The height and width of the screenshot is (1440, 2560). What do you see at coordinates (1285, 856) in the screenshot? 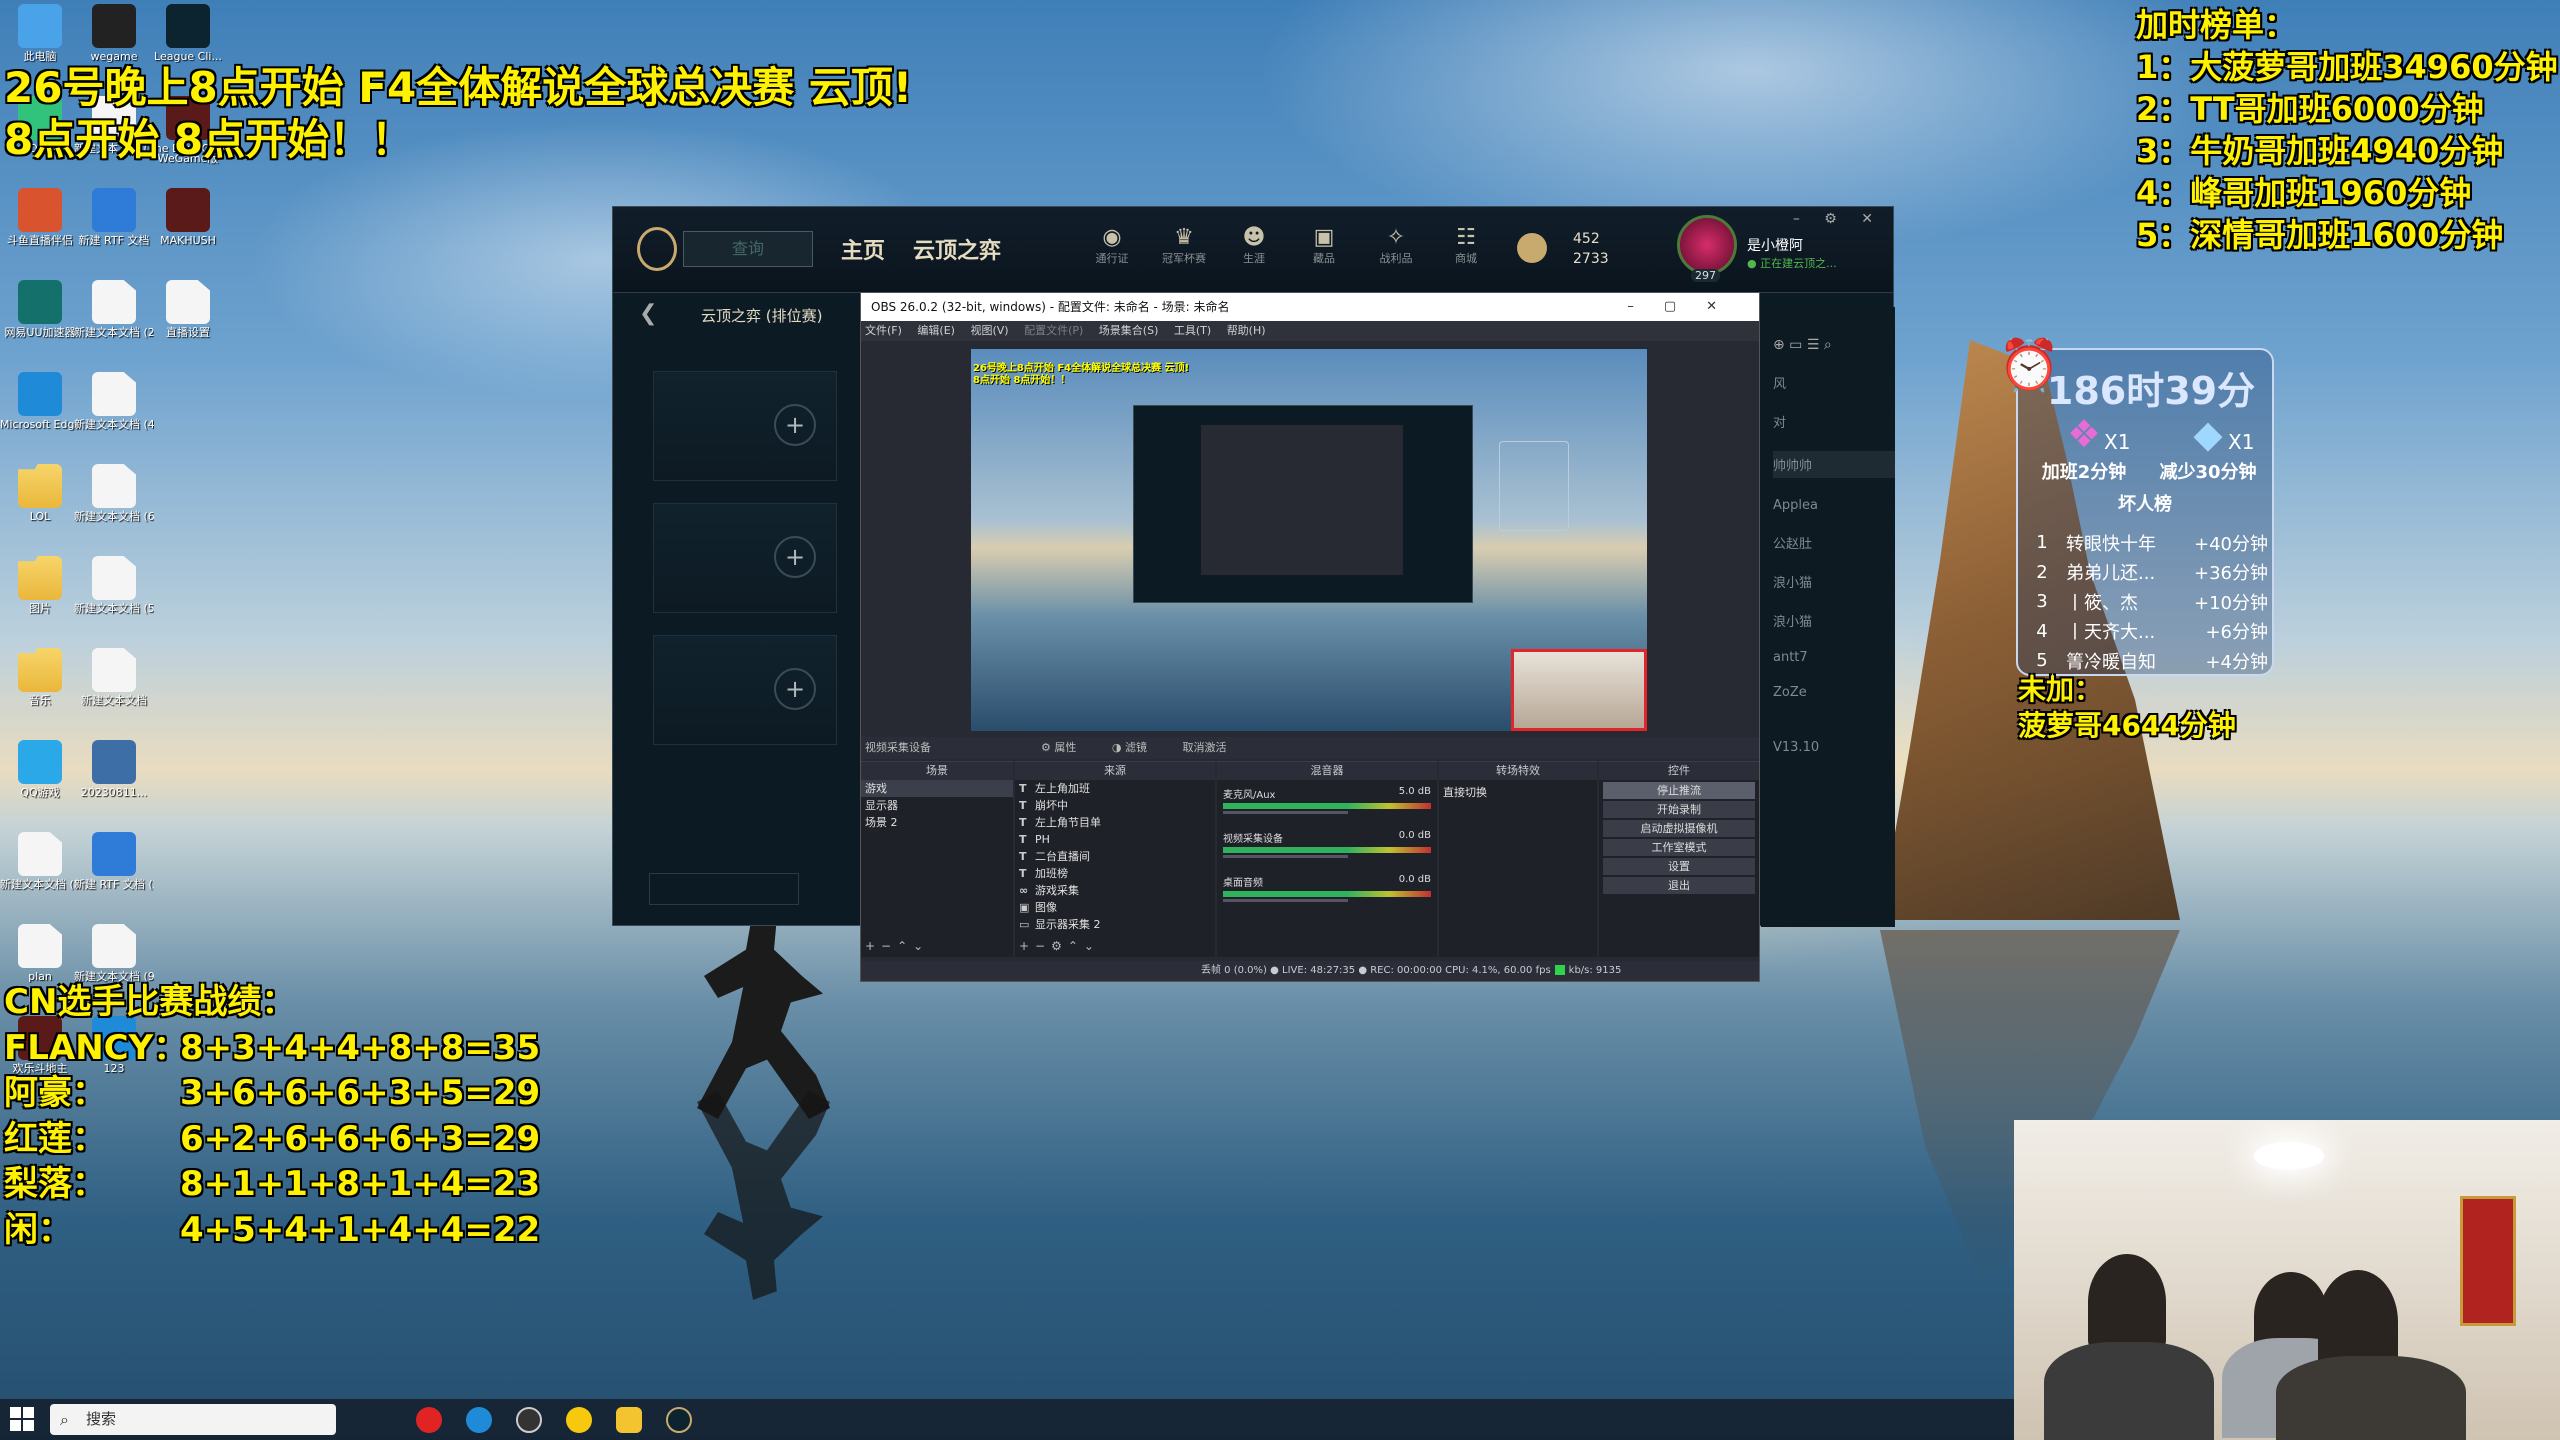
I see `volume-slider` at bounding box center [1285, 856].